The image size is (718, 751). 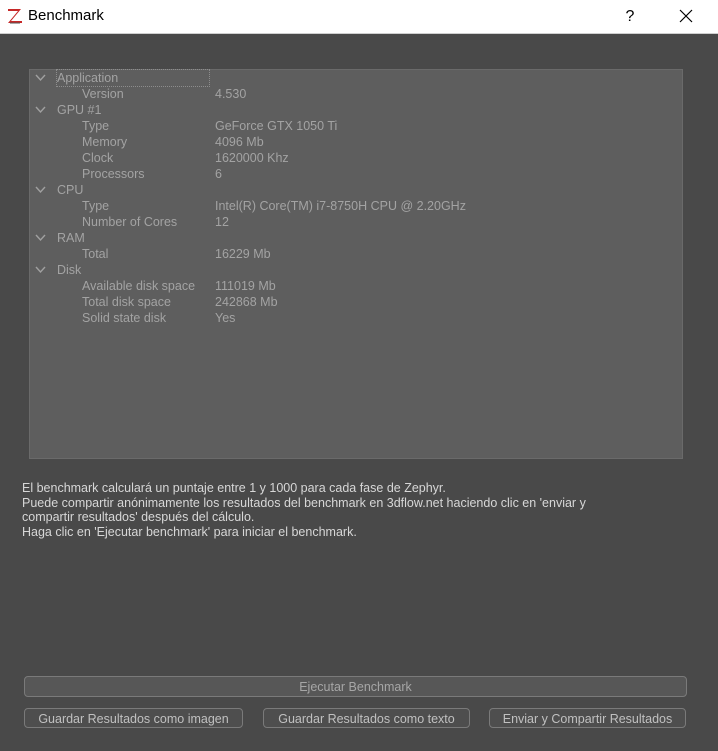 I want to click on tree-category-disk: Disk, so click(x=355, y=270).